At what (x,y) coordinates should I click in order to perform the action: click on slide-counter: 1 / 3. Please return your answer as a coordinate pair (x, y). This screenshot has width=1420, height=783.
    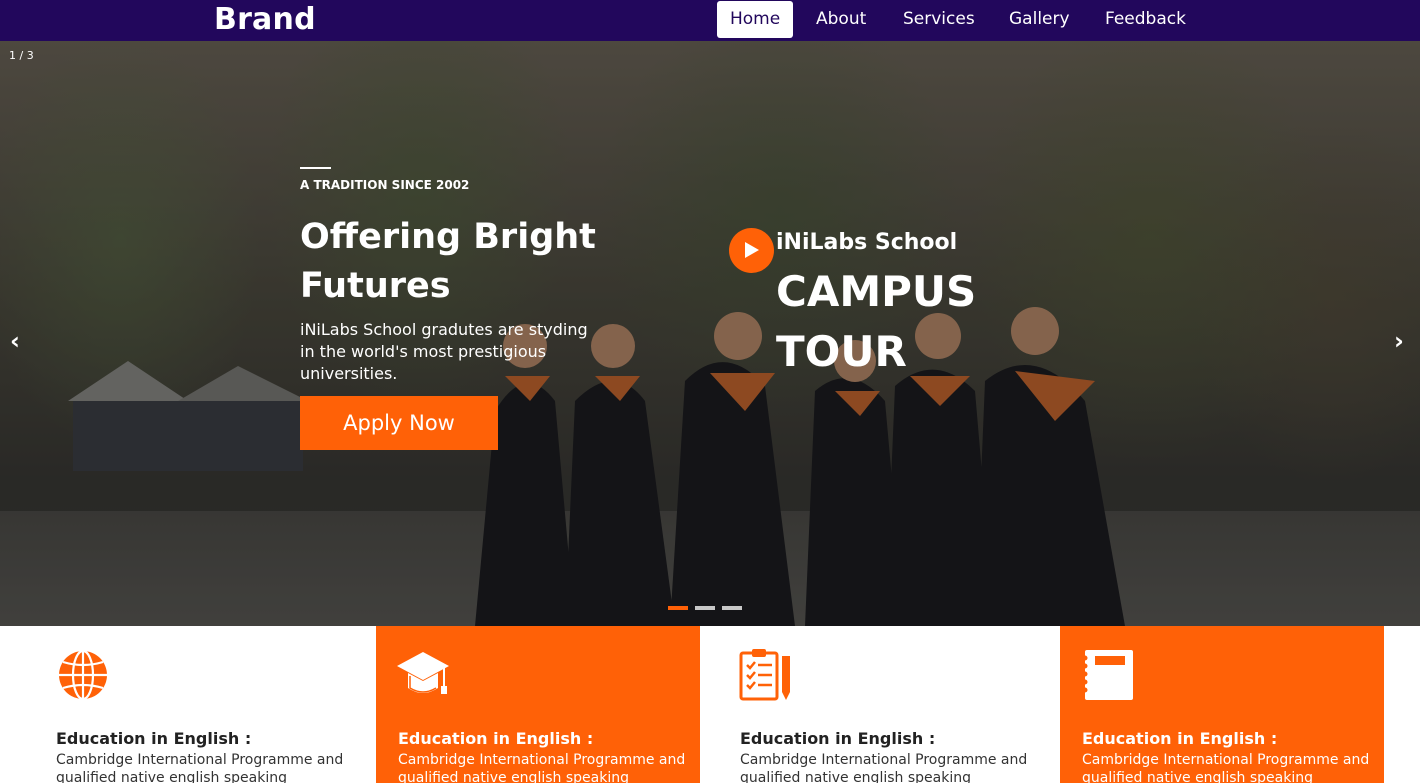
    Looking at the image, I should click on (21, 55).